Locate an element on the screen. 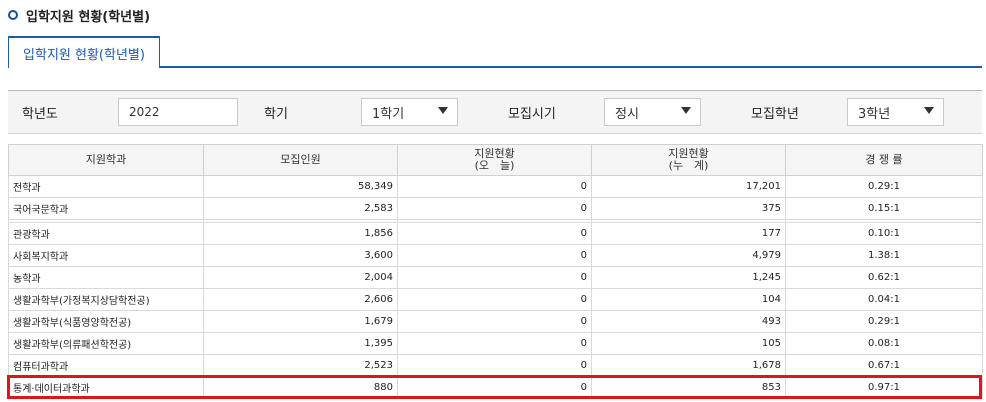 The image size is (986, 402). table-row: 관광학과 1,856 0 177 0.10:1 is located at coordinates (495, 233).